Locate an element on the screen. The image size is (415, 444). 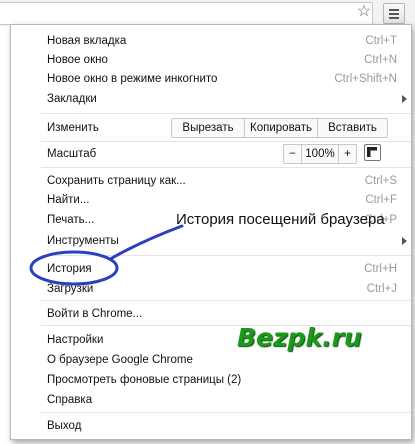
annotation-arrow is located at coordinates (147, 242).